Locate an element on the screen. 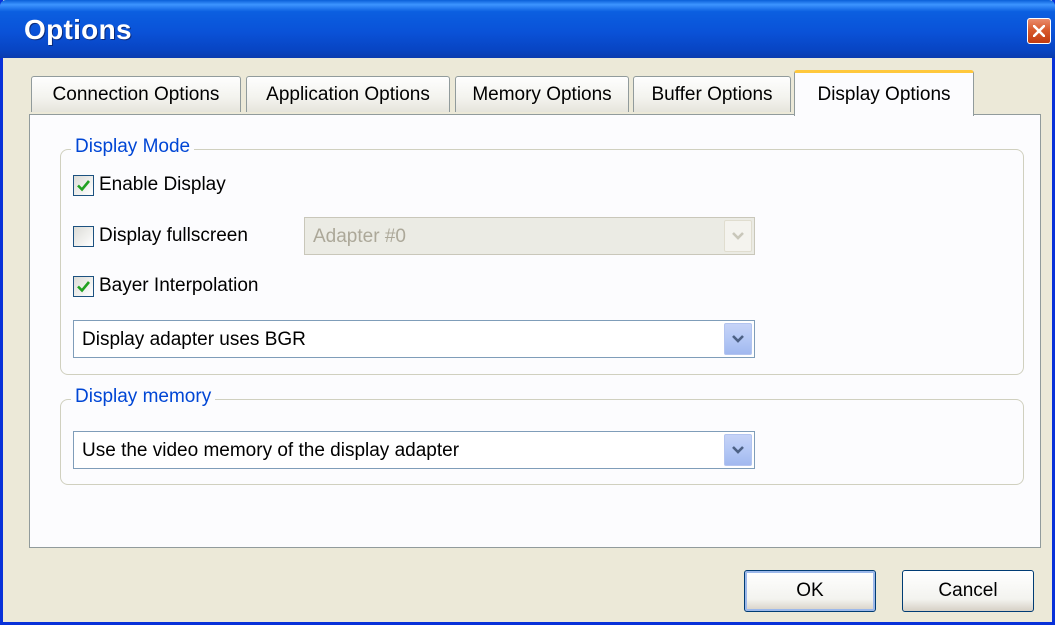 This screenshot has width=1055, height=625. tab-memory-options: Memory Options is located at coordinates (542, 94).